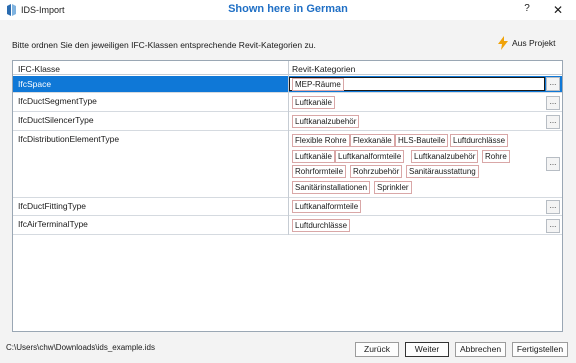 This screenshot has width=576, height=363. Describe the element at coordinates (527, 10) in the screenshot. I see `help-button: ?` at that location.